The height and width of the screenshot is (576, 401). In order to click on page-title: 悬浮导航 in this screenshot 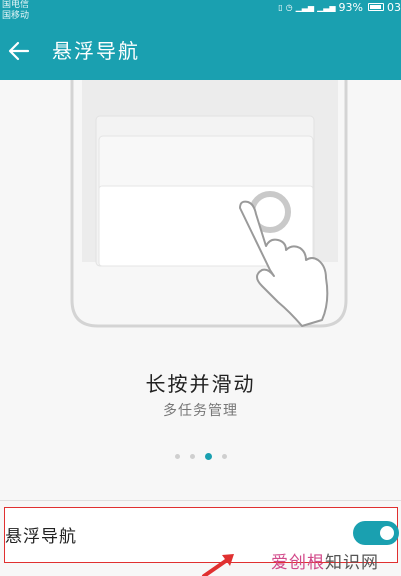, I will do `click(96, 51)`.